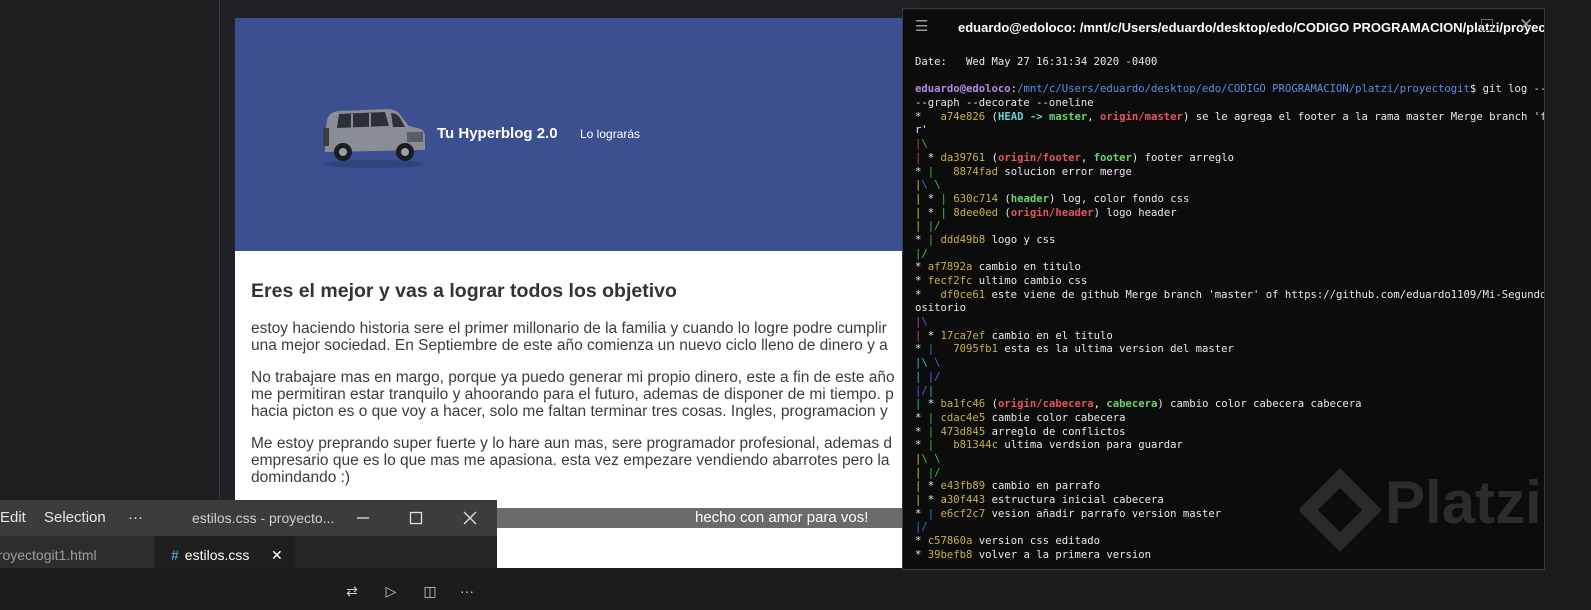  I want to click on terminal-text-segment: 8874fad, so click(975, 171).